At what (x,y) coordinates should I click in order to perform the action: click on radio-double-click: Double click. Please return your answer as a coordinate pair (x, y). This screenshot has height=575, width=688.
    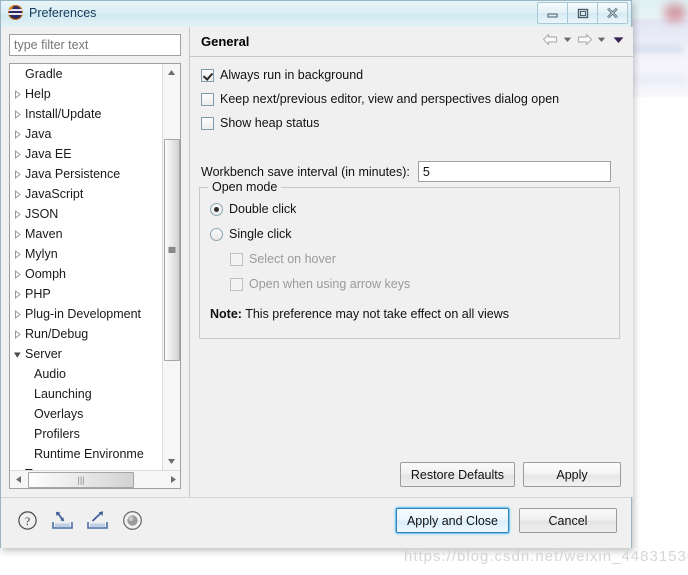
    Looking at the image, I should click on (253, 209).